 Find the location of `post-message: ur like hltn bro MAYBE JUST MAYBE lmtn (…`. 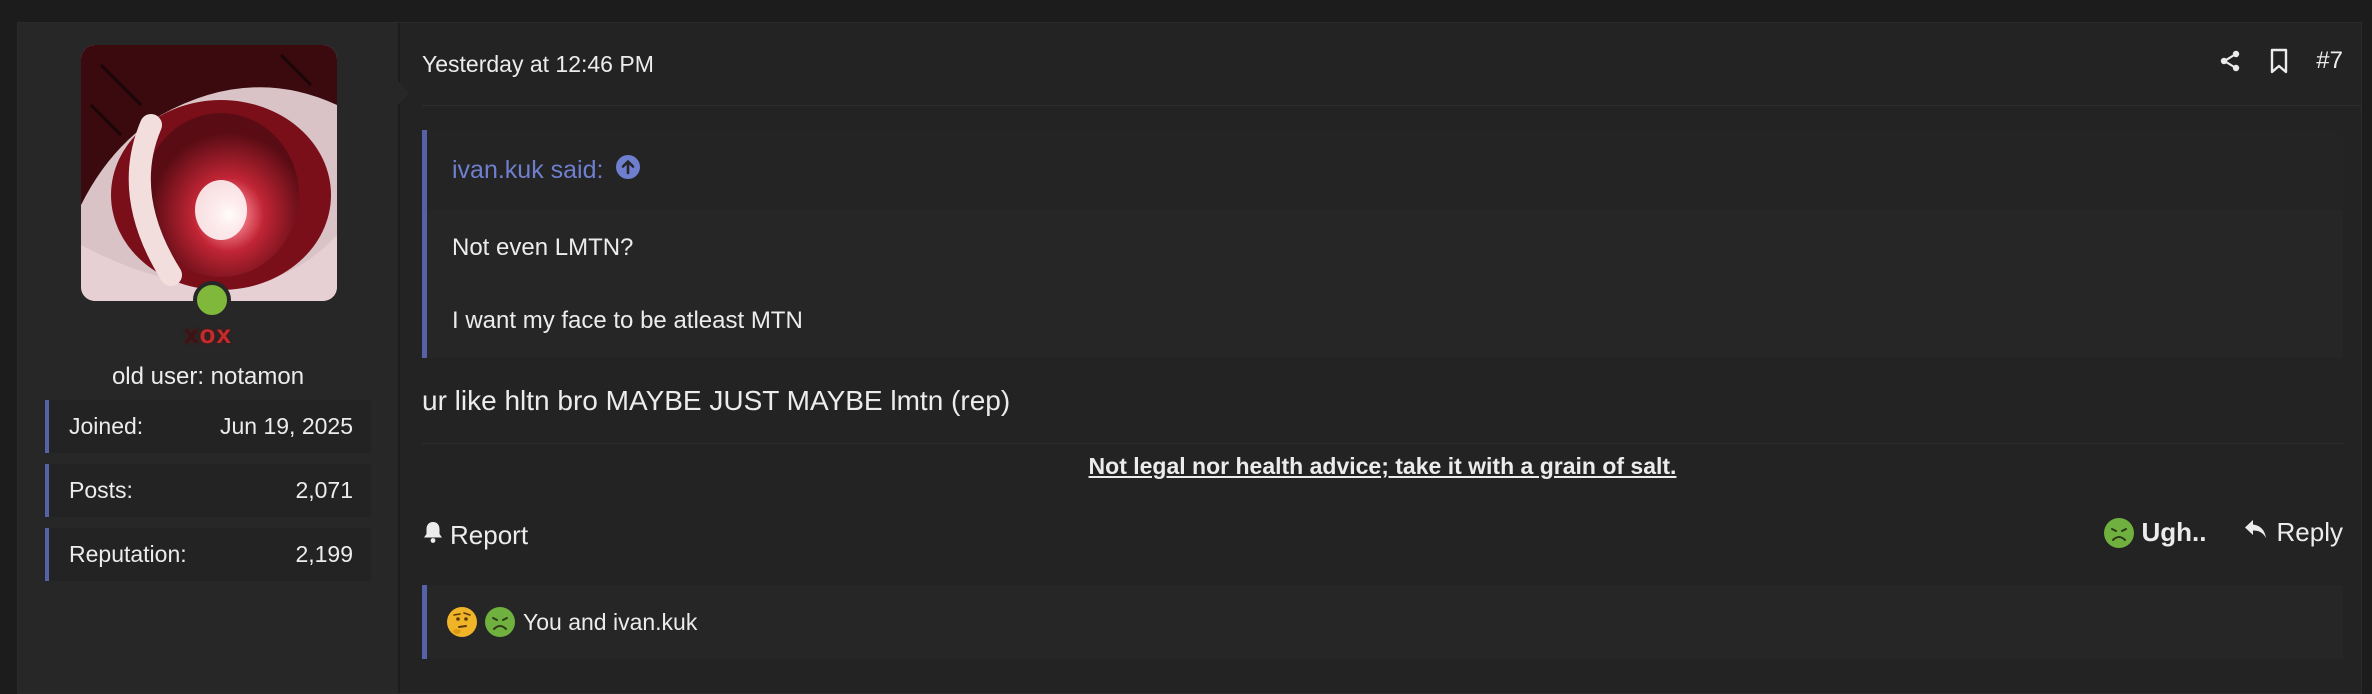

post-message: ur like hltn bro MAYBE JUST MAYBE lmtn (… is located at coordinates (716, 400).